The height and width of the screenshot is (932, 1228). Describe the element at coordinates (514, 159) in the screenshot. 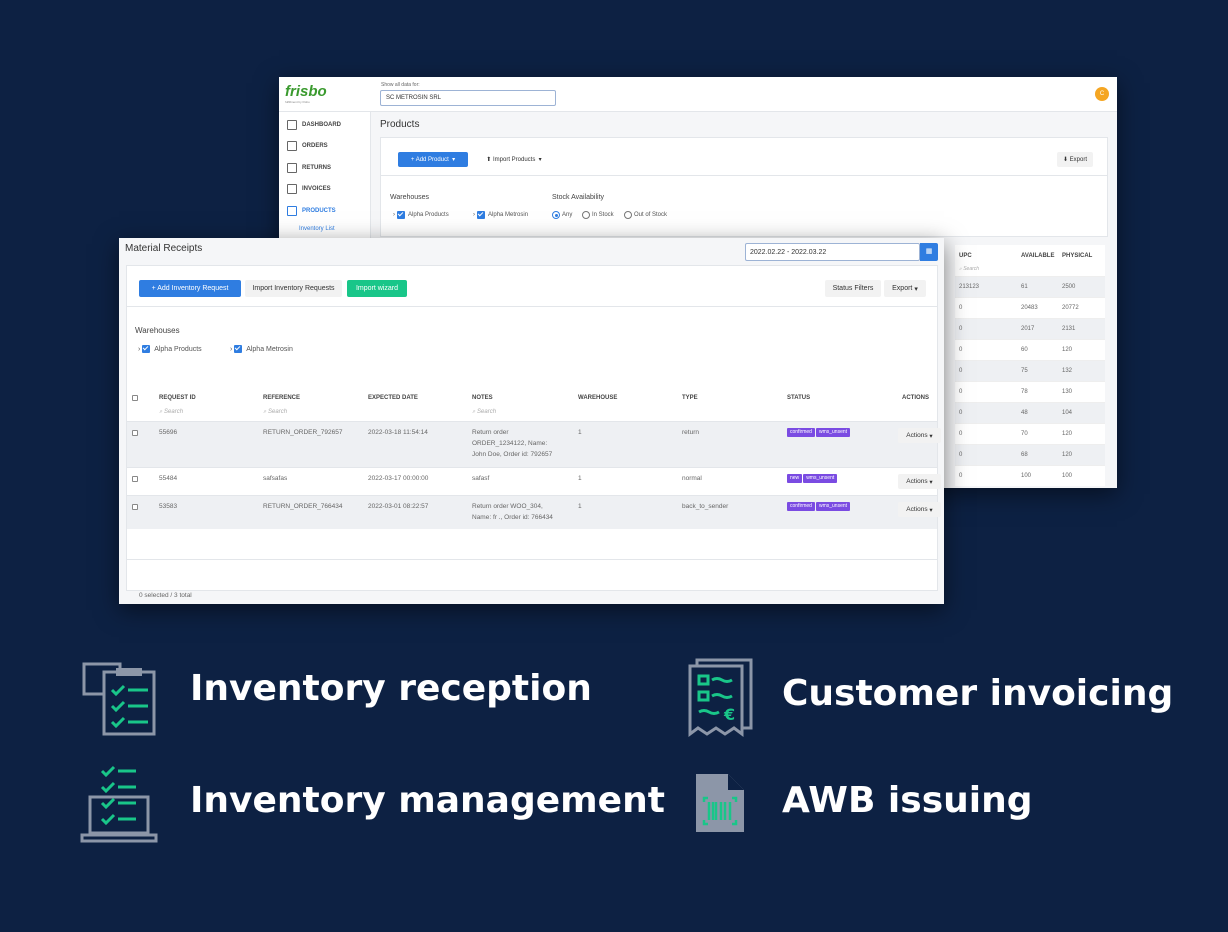

I see `import-products-button: ⬆ Import Products ▾` at that location.